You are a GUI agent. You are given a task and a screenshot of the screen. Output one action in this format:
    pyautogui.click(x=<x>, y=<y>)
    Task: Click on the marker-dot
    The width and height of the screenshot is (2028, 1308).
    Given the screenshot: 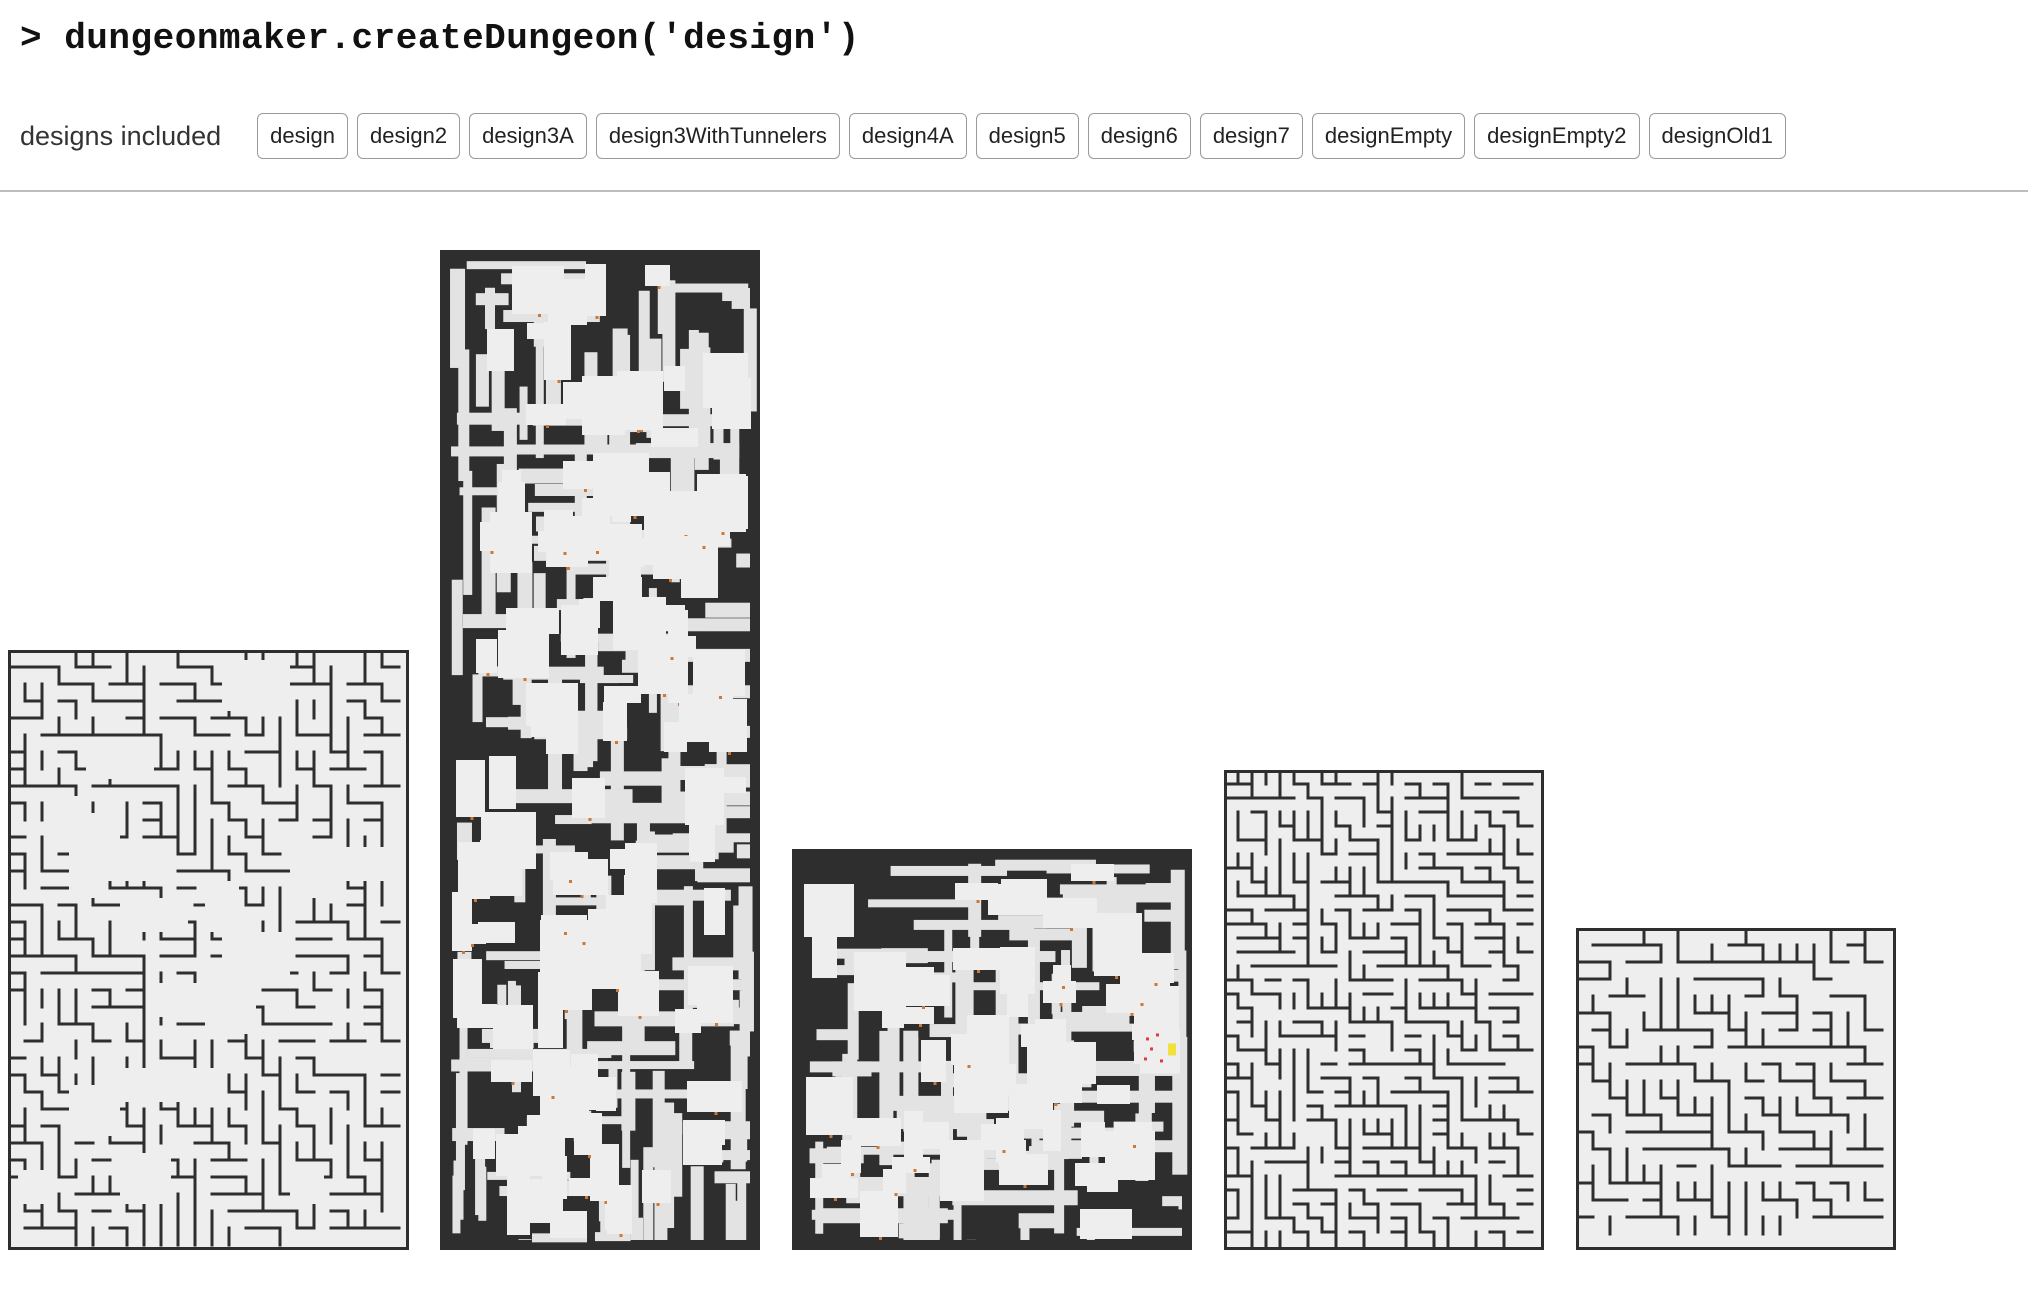 What is the action you would take?
    pyautogui.click(x=1157, y=1035)
    